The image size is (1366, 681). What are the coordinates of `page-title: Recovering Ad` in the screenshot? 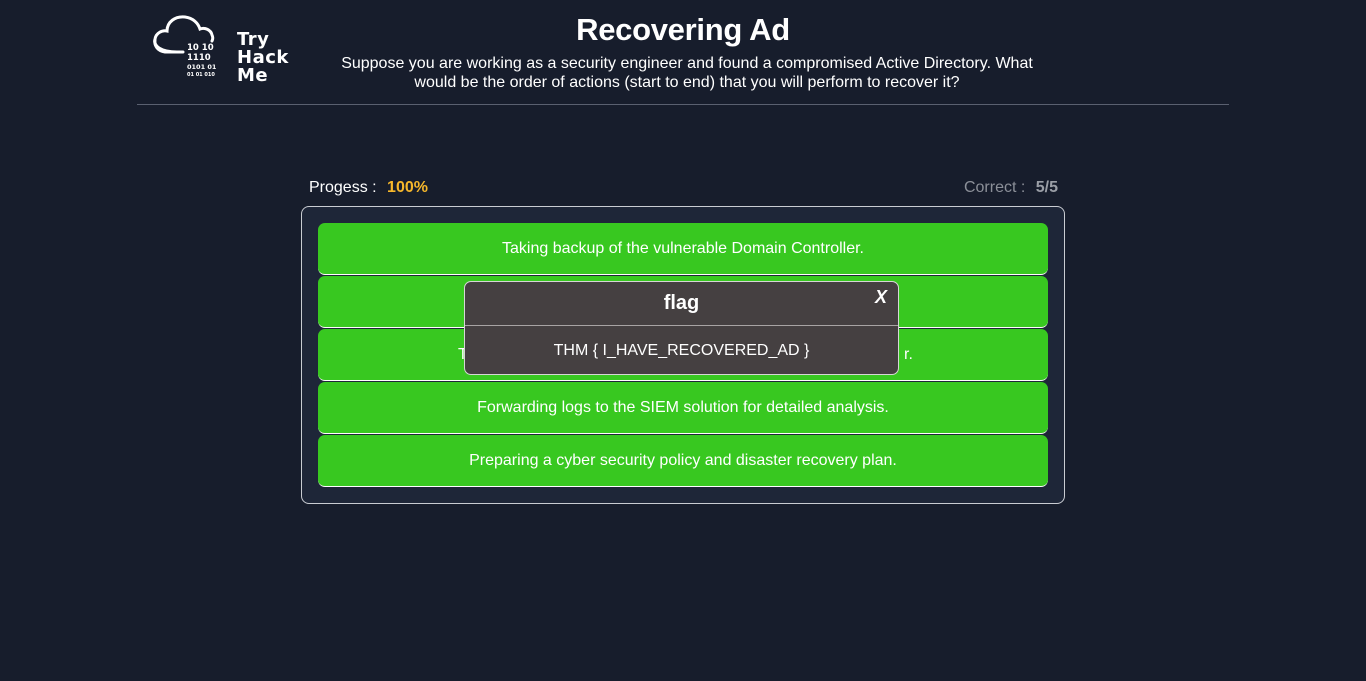 It's located at (683, 29).